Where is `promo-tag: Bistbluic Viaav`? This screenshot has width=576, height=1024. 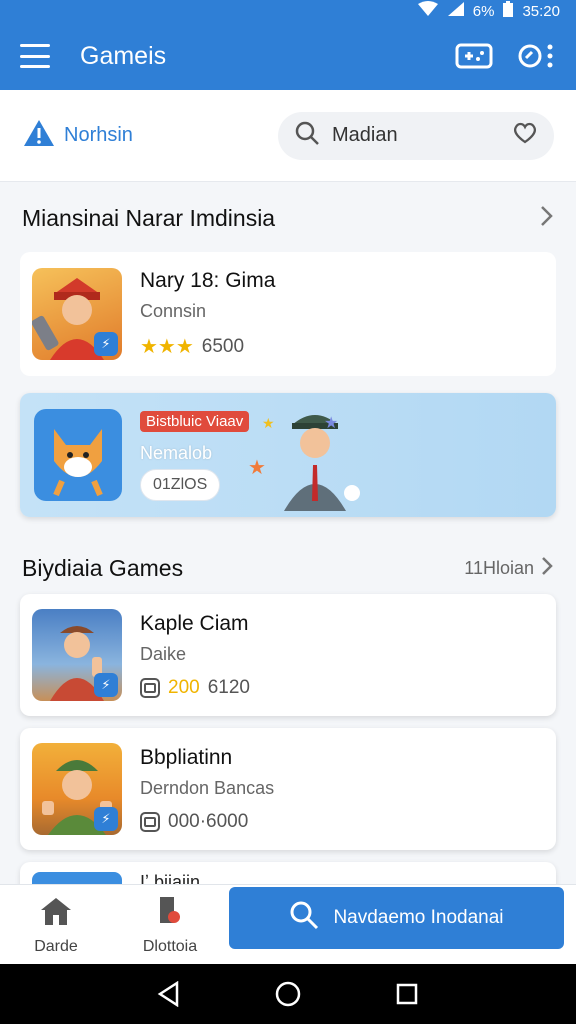
promo-tag: Bistbluic Viaav is located at coordinates (195, 421).